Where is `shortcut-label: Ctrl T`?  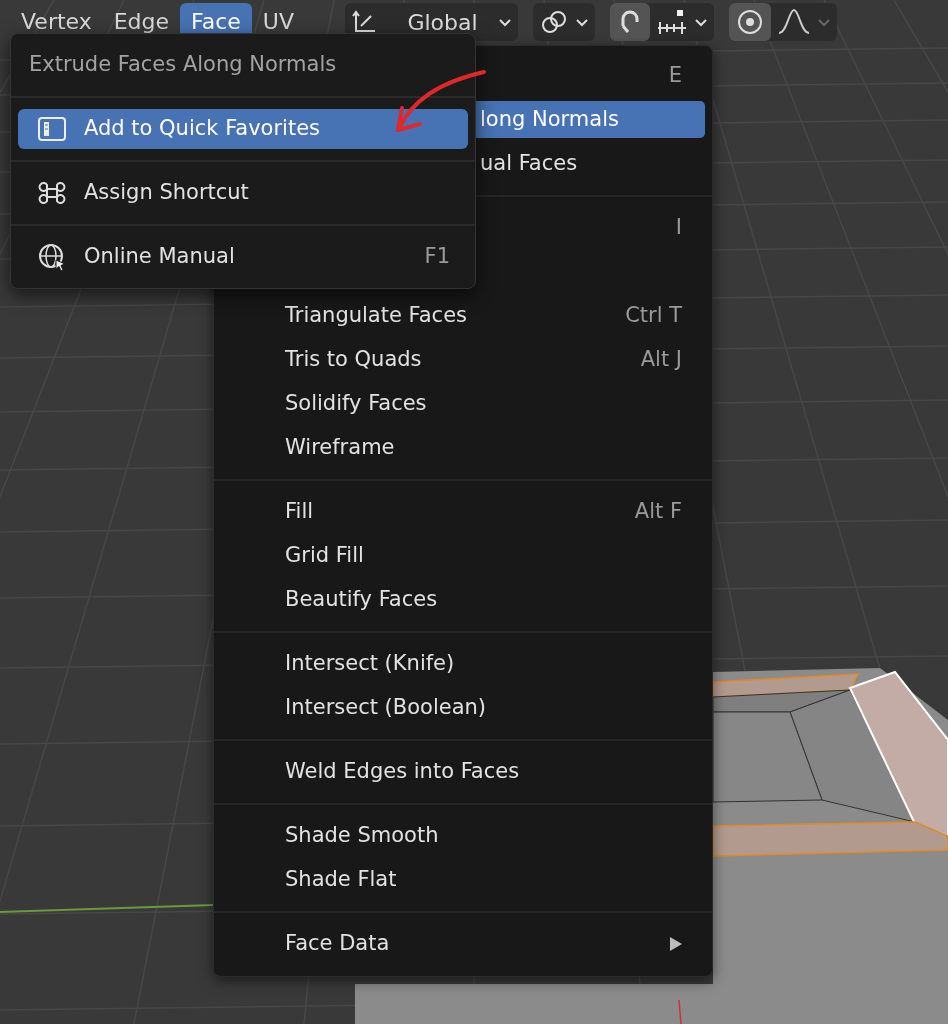 shortcut-label: Ctrl T is located at coordinates (653, 316).